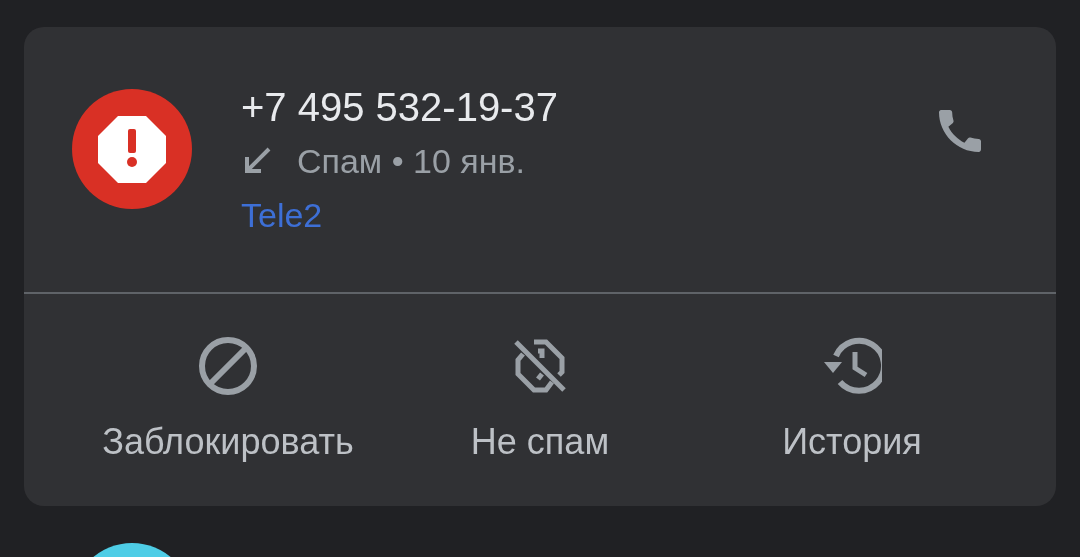  I want to click on action-button: Заблокировать, so click(228, 401).